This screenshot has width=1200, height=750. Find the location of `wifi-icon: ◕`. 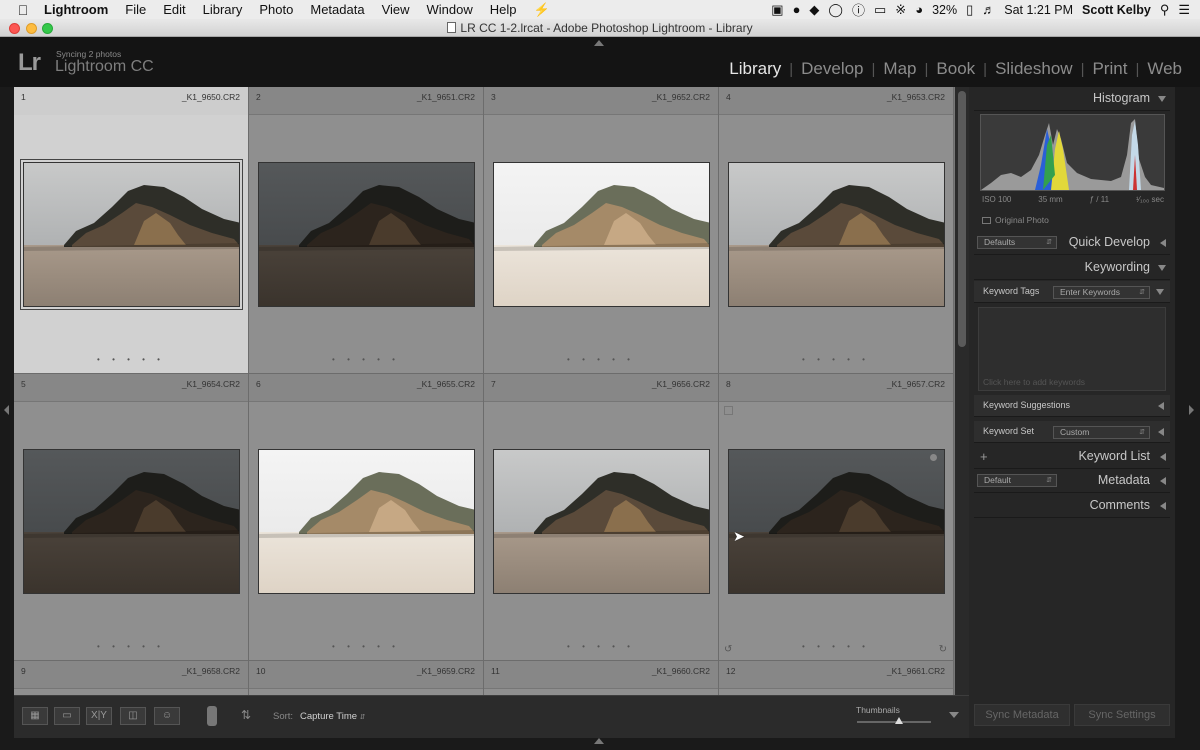

wifi-icon: ◕ is located at coordinates (919, 9).